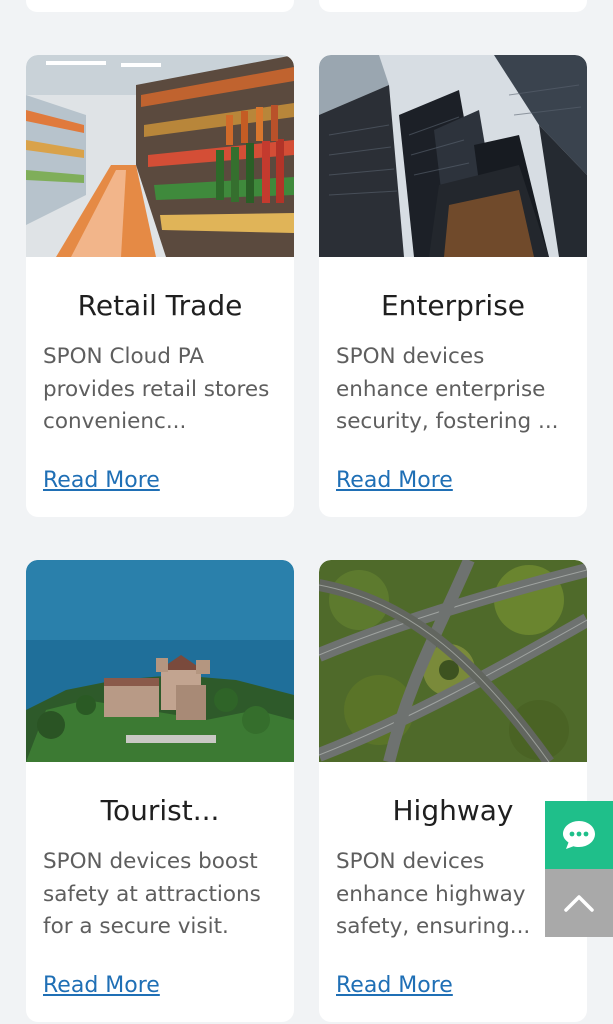 The height and width of the screenshot is (1024, 613). I want to click on office-skyscrapers-image, so click(453, 156).